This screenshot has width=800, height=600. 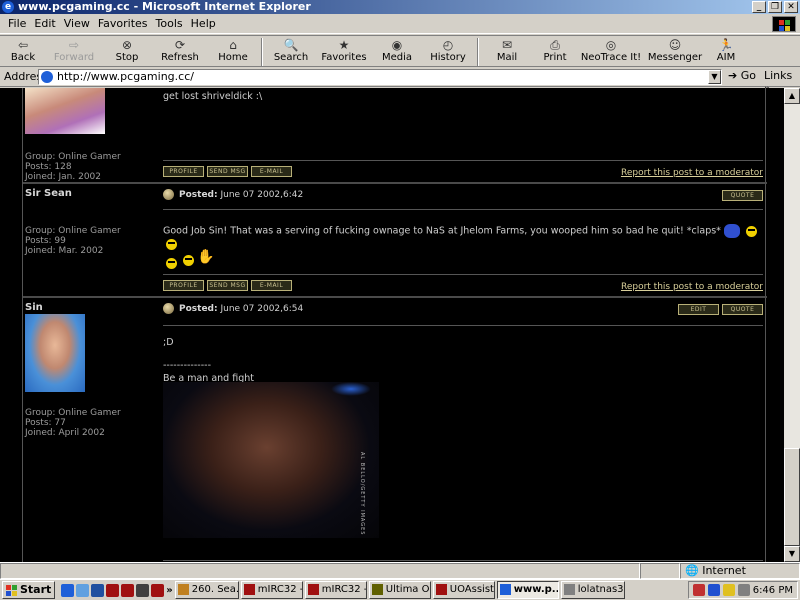 I want to click on close-button: ✕, so click(x=791, y=7).